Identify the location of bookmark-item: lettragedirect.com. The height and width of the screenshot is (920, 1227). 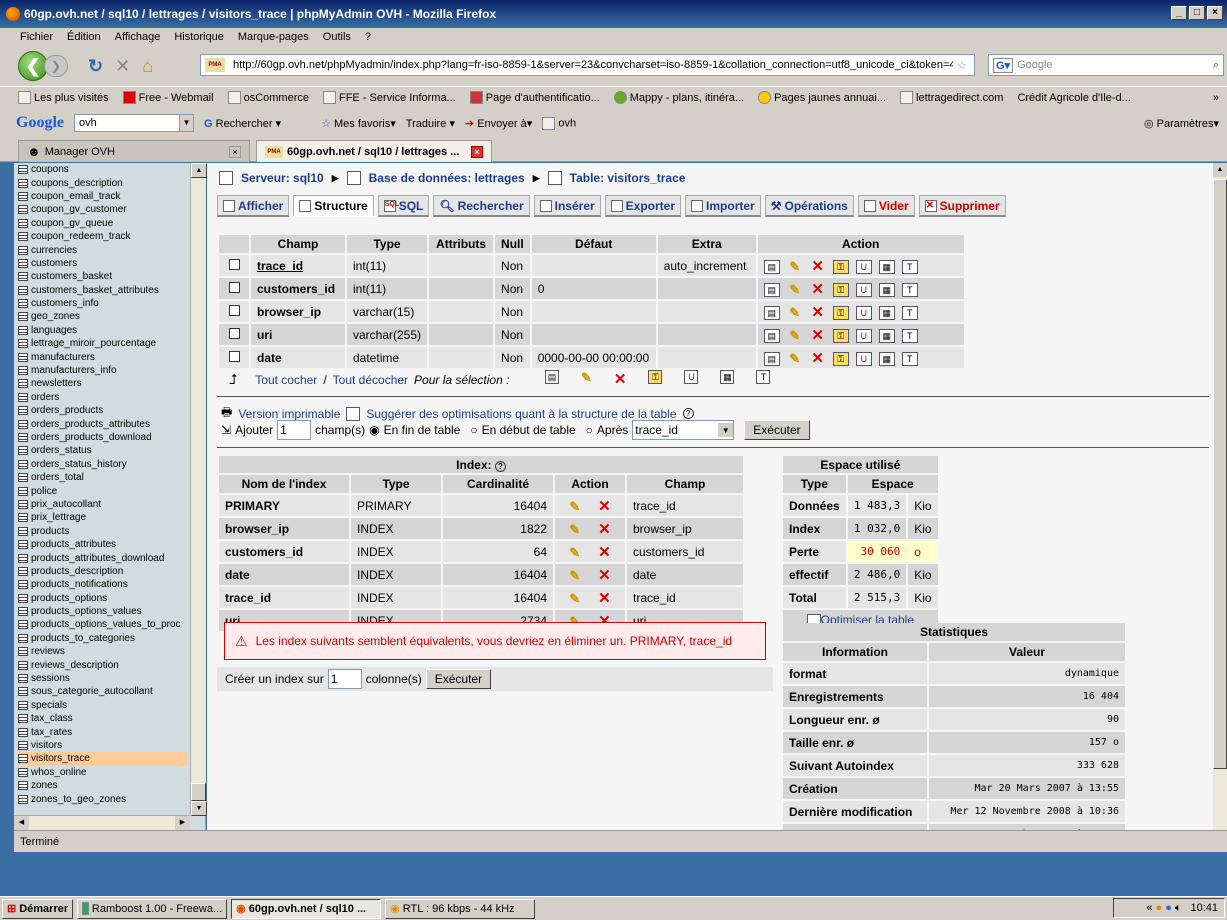
(951, 97).